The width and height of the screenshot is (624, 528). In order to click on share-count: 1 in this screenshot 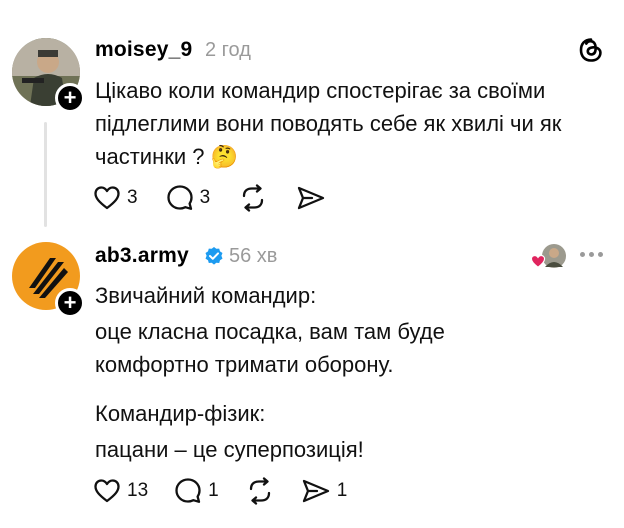, I will do `click(342, 490)`.